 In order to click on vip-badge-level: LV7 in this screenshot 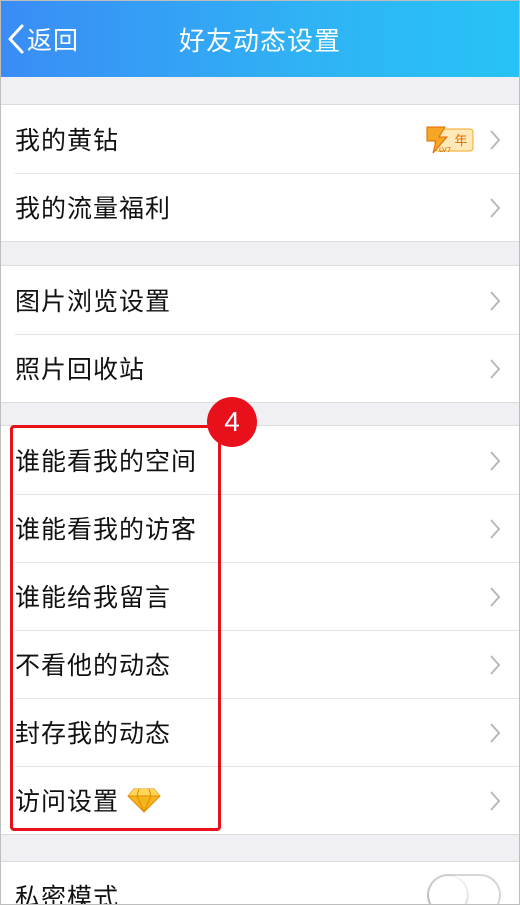, I will do `click(445, 150)`.